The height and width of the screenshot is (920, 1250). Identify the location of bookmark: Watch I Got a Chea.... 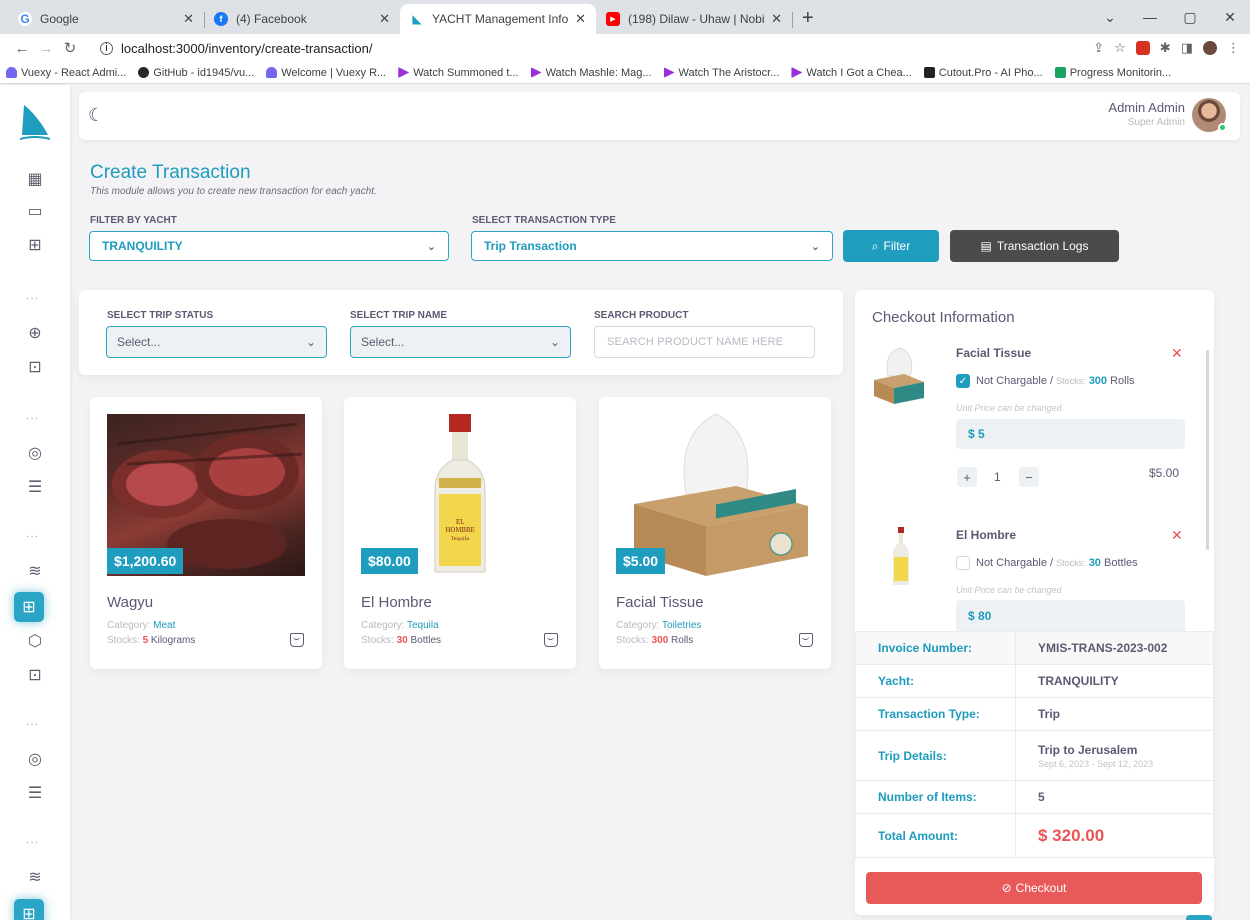
(851, 72).